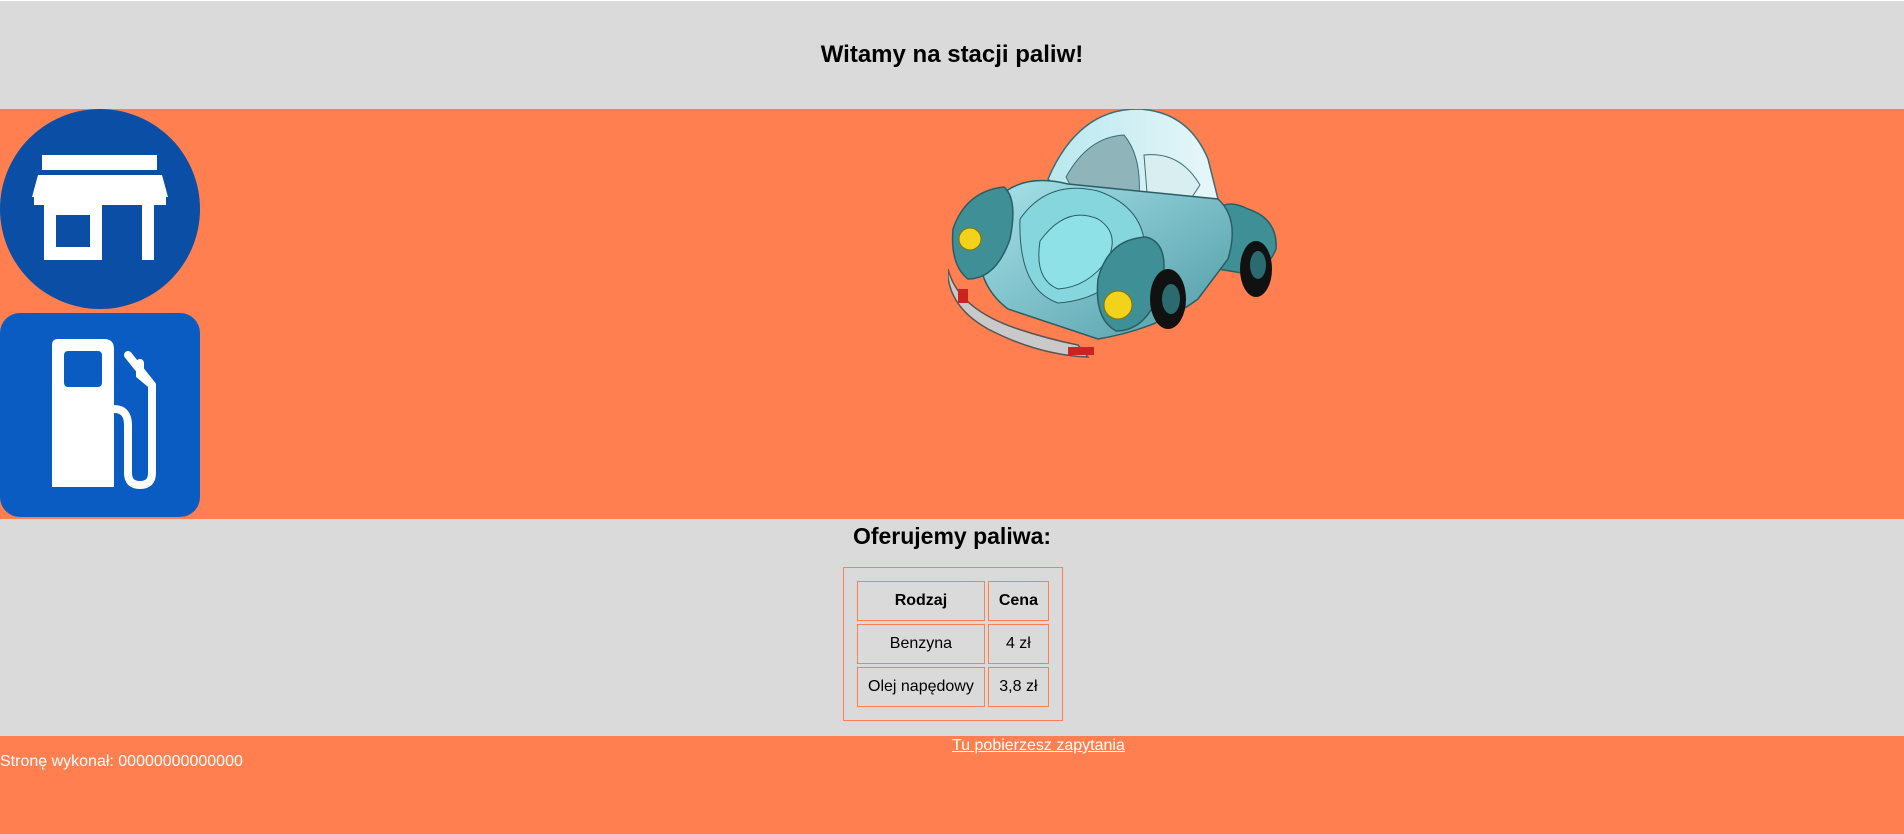 This screenshot has width=1904, height=834. What do you see at coordinates (121, 761) in the screenshot?
I see `author-credit: Stronę wykonał: 00000000000000` at bounding box center [121, 761].